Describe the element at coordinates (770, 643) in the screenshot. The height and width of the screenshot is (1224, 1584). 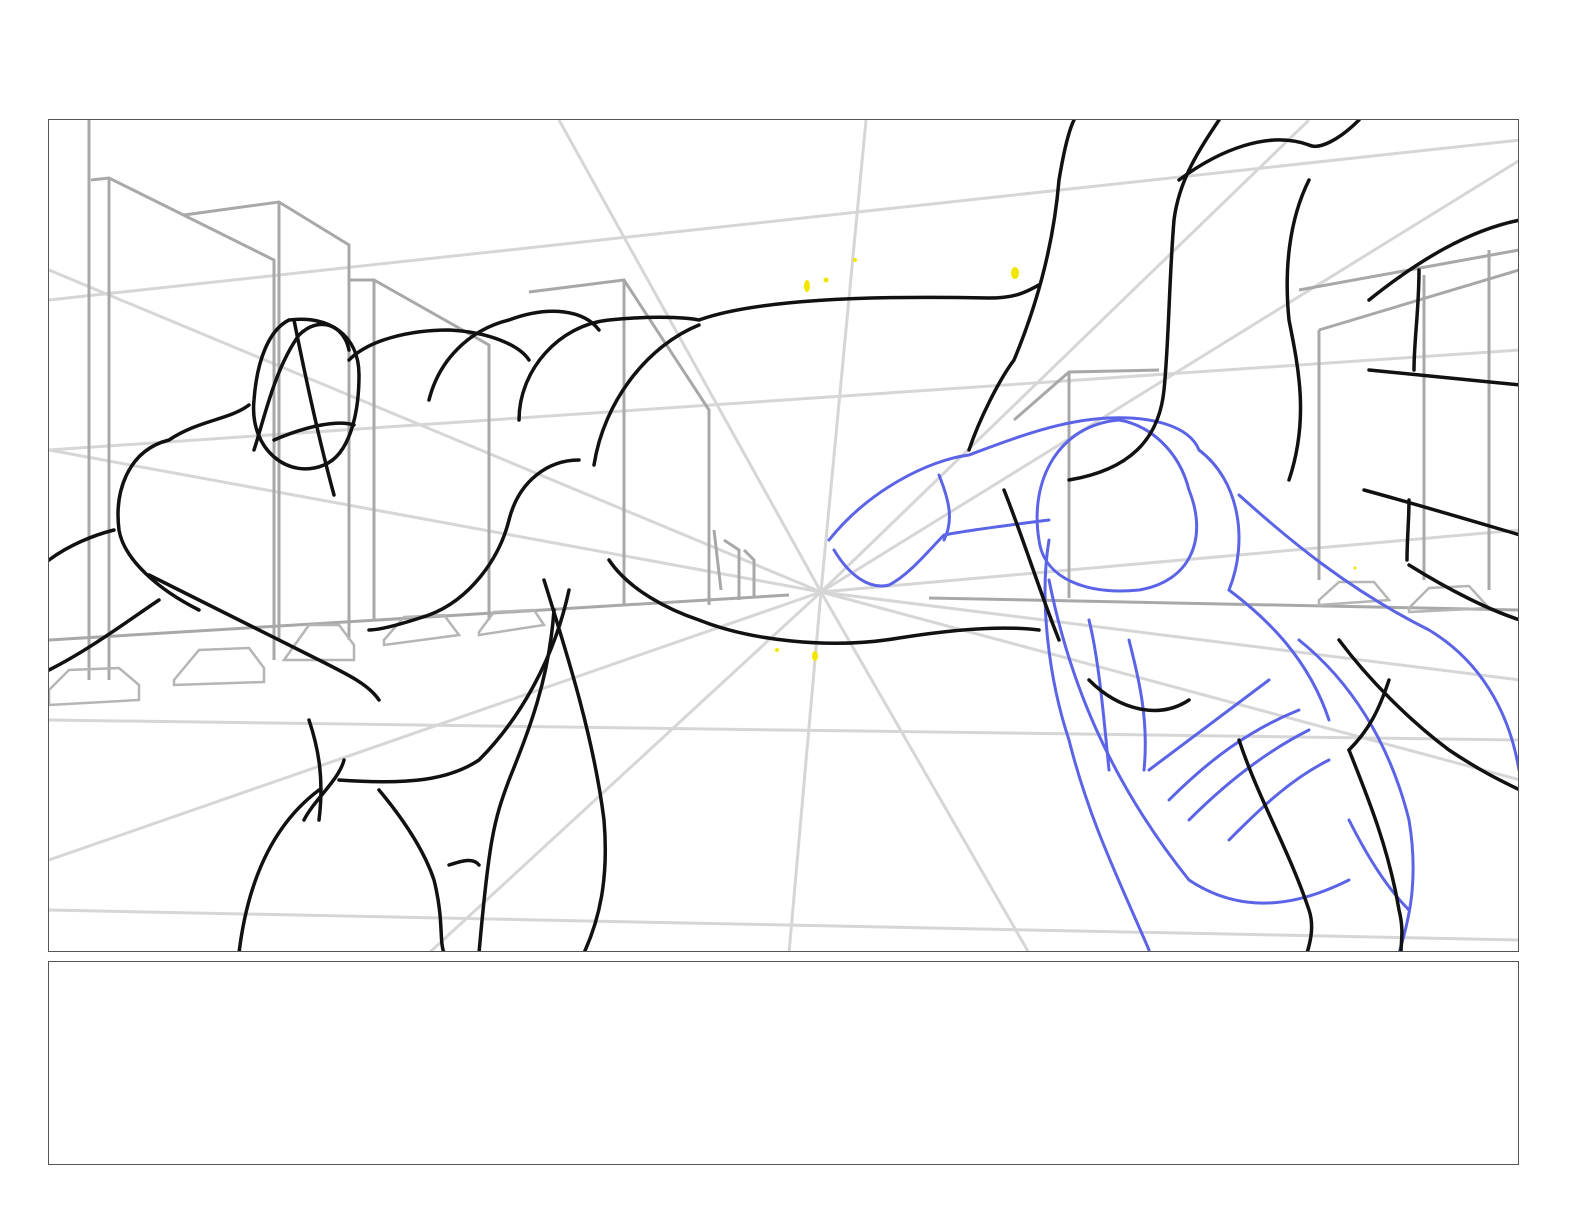
I see `parked-cars` at that location.